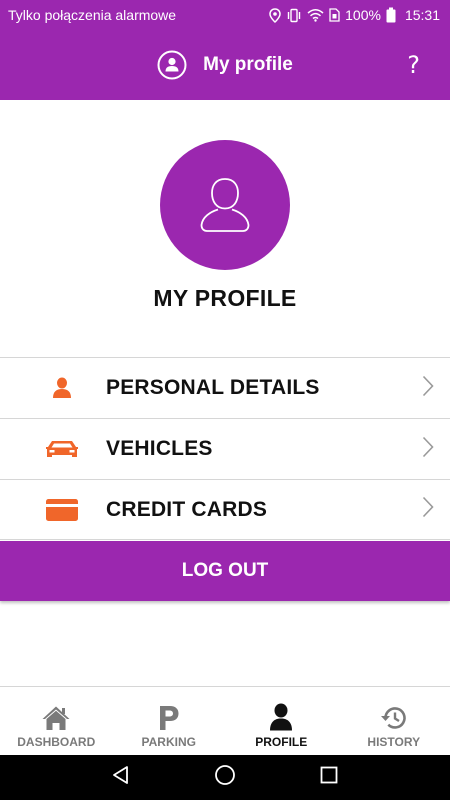 The image size is (450, 800). What do you see at coordinates (62, 449) in the screenshot?
I see `car-icon` at bounding box center [62, 449].